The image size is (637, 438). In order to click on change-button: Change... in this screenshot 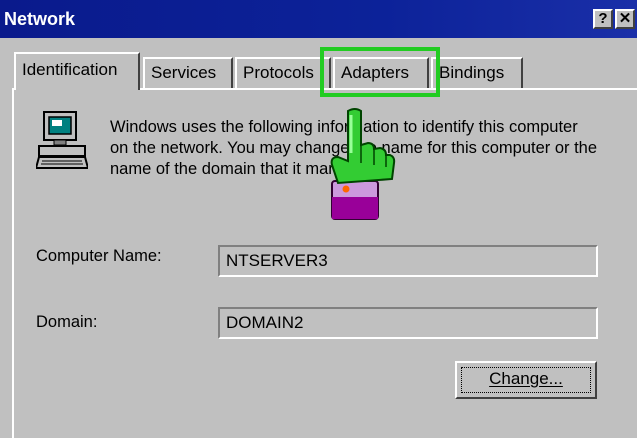, I will do `click(526, 380)`.